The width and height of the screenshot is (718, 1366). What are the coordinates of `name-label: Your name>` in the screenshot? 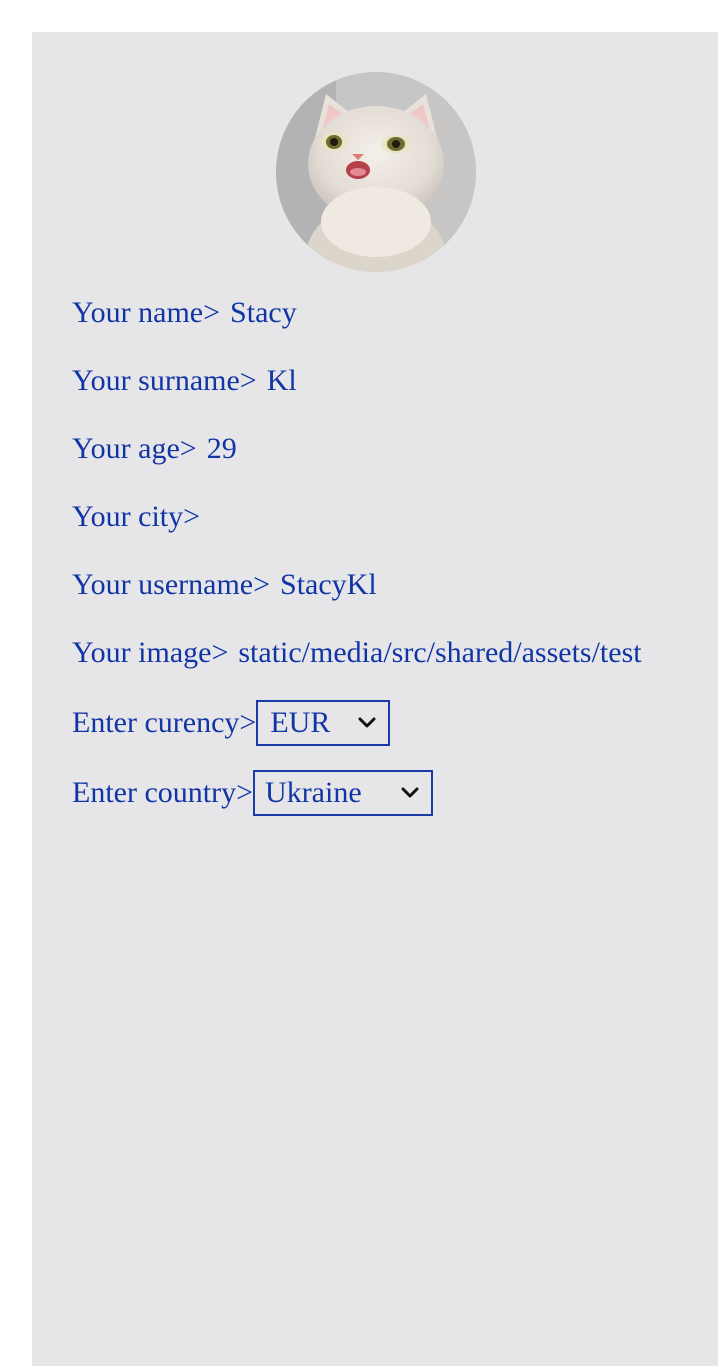 It's located at (146, 312).